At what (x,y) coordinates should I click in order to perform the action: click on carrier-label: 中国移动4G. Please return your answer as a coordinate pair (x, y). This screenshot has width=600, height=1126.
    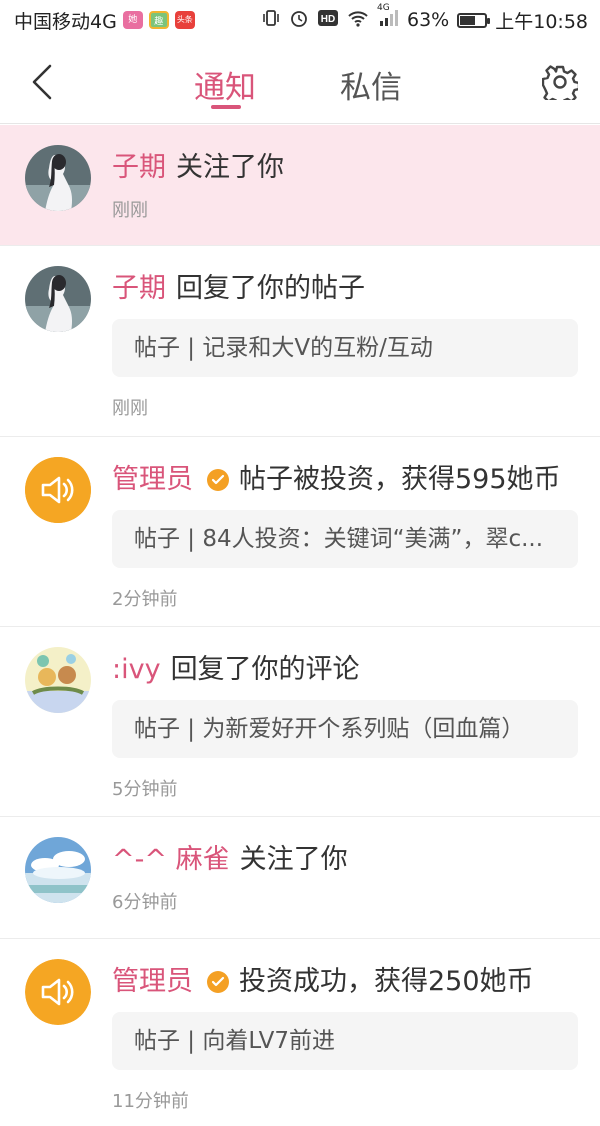
    Looking at the image, I should click on (65, 21).